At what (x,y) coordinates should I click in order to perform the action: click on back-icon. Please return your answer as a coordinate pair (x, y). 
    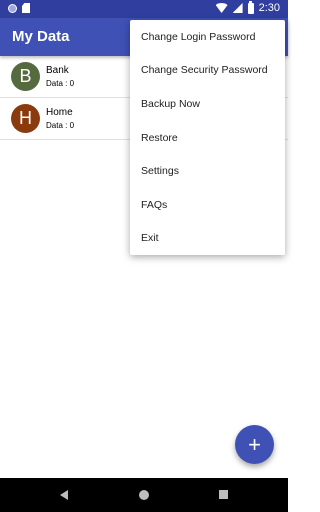
    Looking at the image, I should click on (64, 495).